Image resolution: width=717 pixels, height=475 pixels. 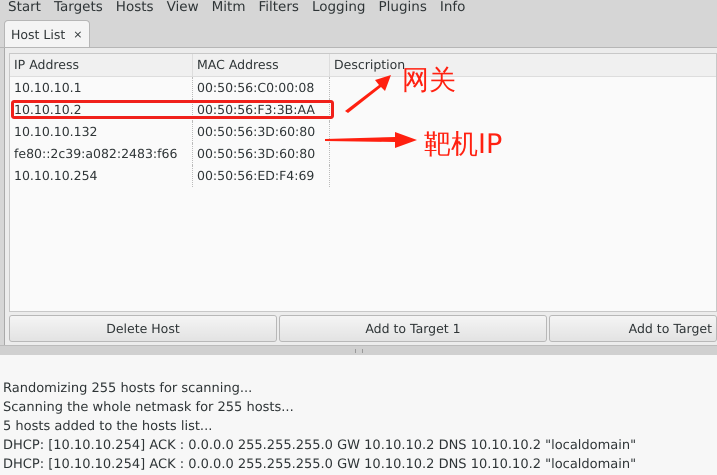 What do you see at coordinates (256, 176) in the screenshot?
I see `table-cell-text: 00:50:56:ED:F4:69` at bounding box center [256, 176].